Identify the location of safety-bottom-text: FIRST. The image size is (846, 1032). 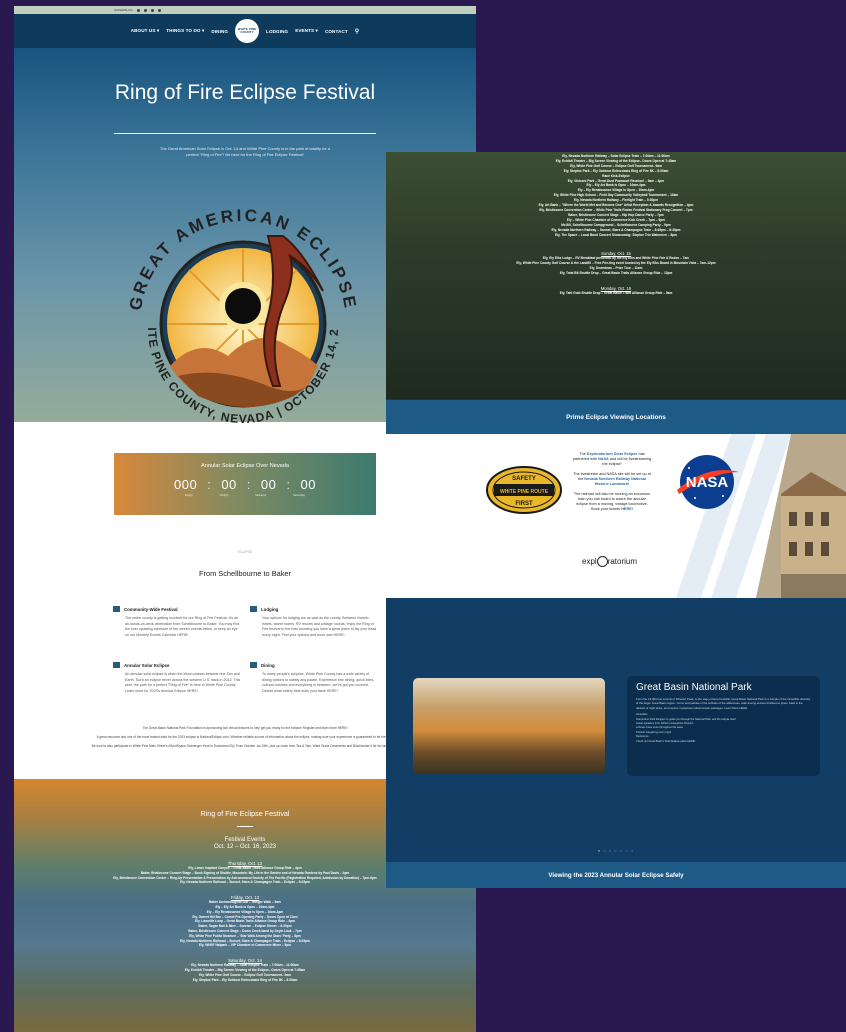
(524, 504).